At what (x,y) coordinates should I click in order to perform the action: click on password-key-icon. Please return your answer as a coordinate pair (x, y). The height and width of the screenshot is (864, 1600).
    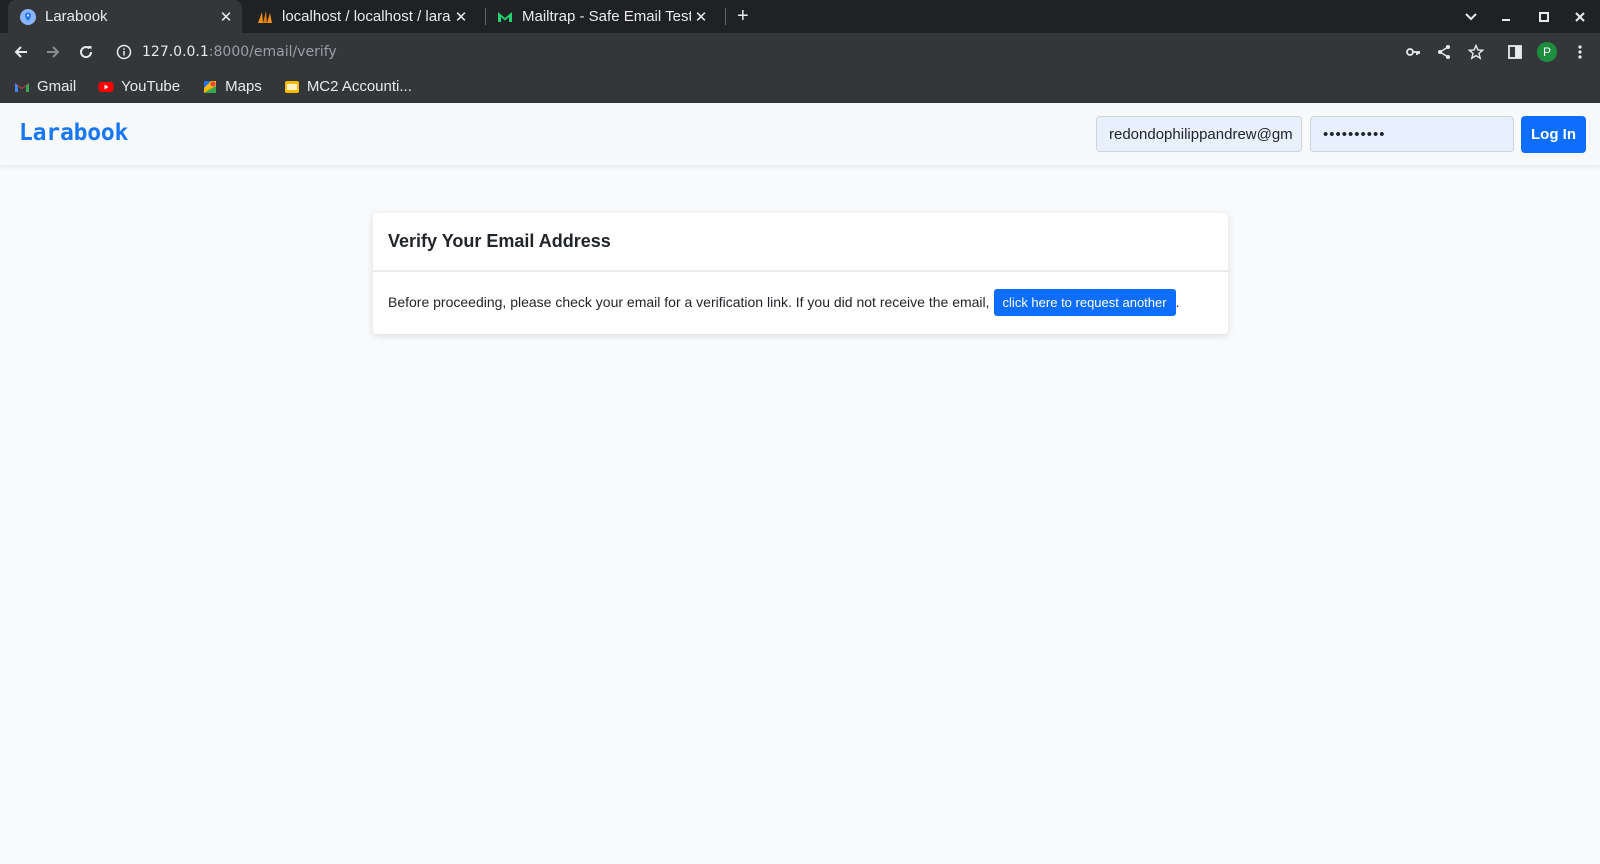
    Looking at the image, I should click on (1413, 51).